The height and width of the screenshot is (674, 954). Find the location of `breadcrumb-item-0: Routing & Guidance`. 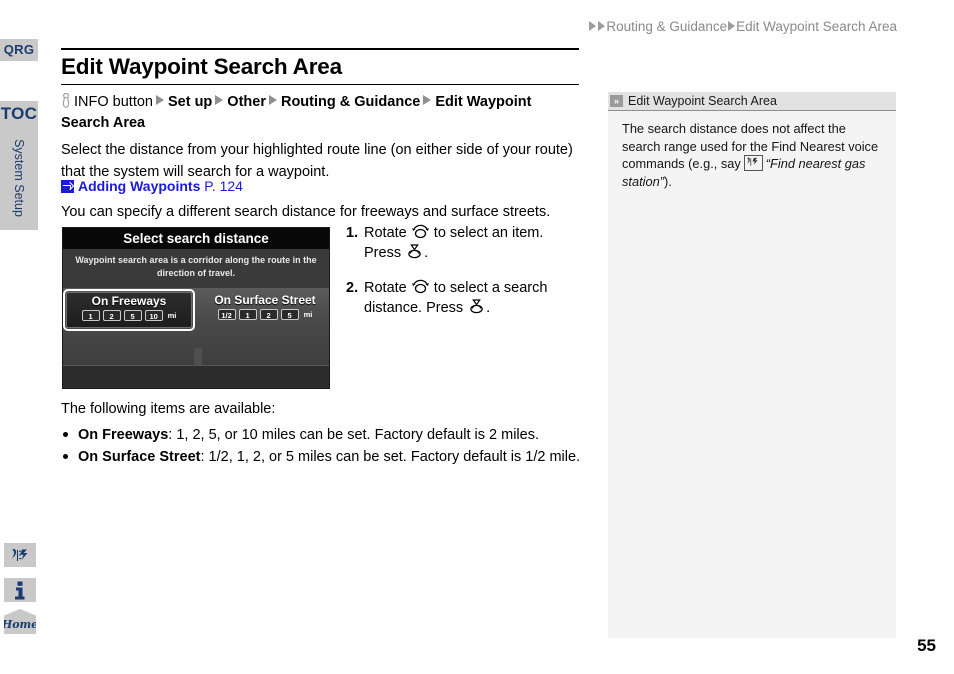

breadcrumb-item-0: Routing & Guidance is located at coordinates (666, 26).